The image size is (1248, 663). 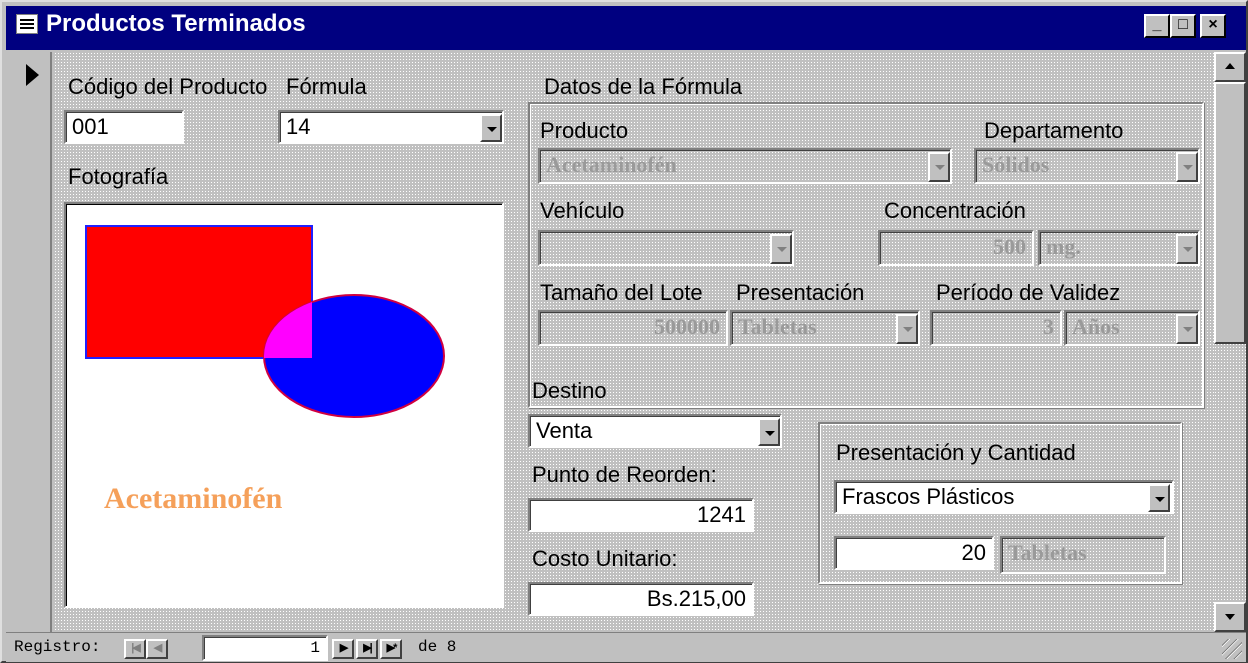 I want to click on photo-caption: Acetaminofén, so click(x=193, y=498).